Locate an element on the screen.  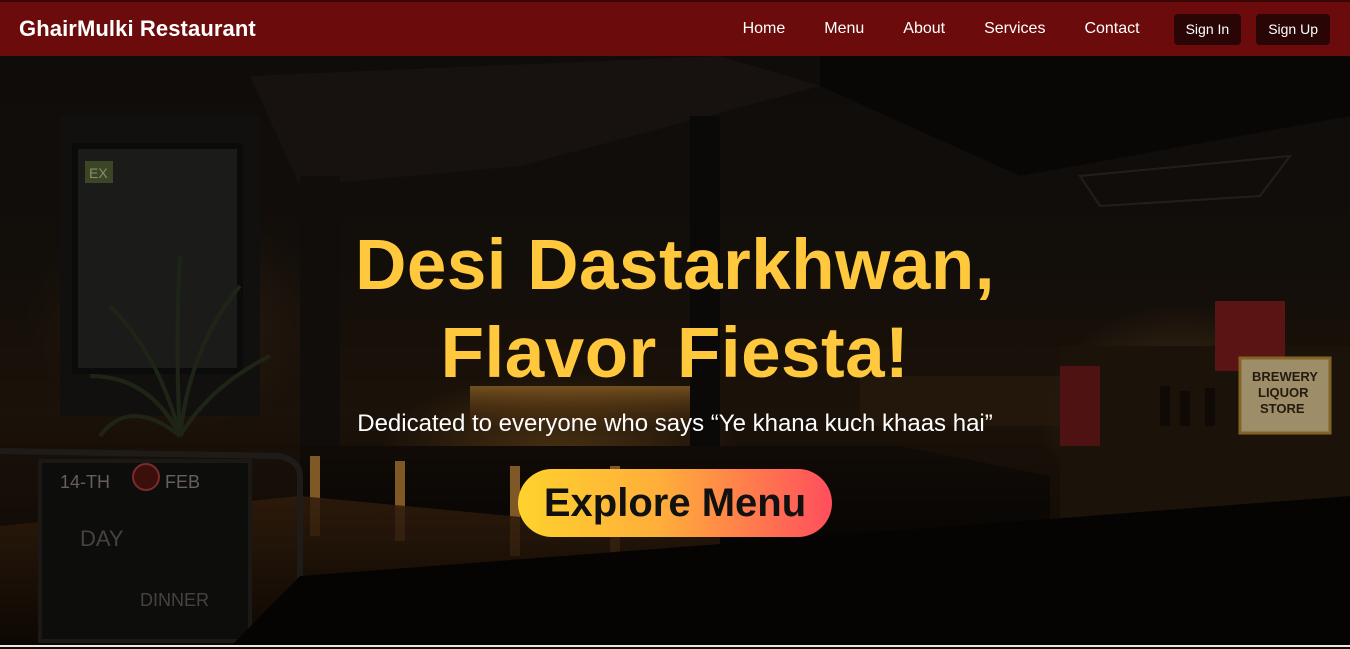
nav-link-menu: Menu is located at coordinates (844, 29).